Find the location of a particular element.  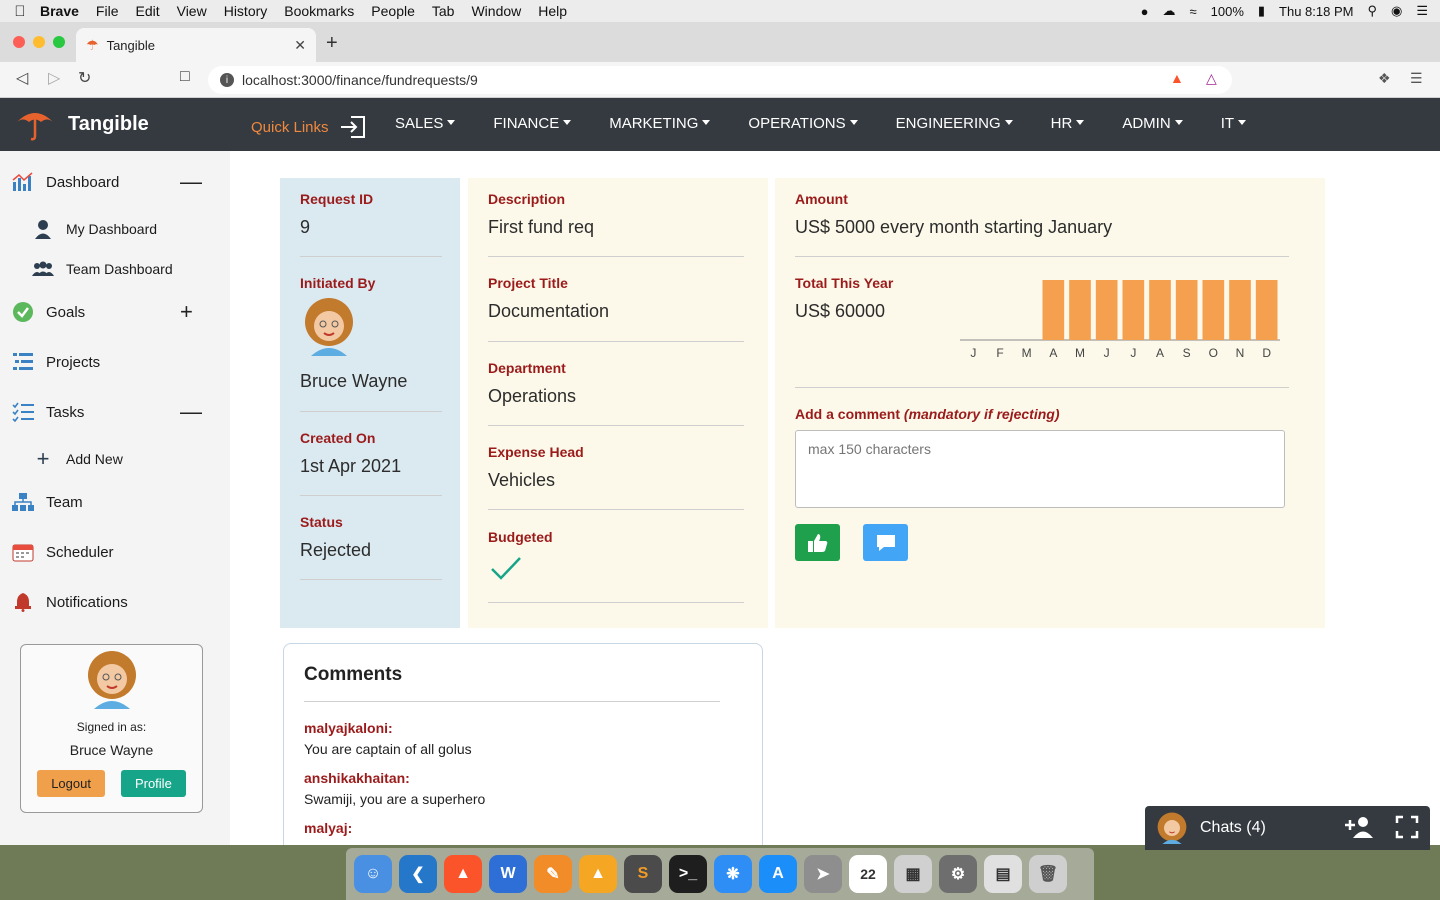

add-user-icon is located at coordinates (1360, 827).